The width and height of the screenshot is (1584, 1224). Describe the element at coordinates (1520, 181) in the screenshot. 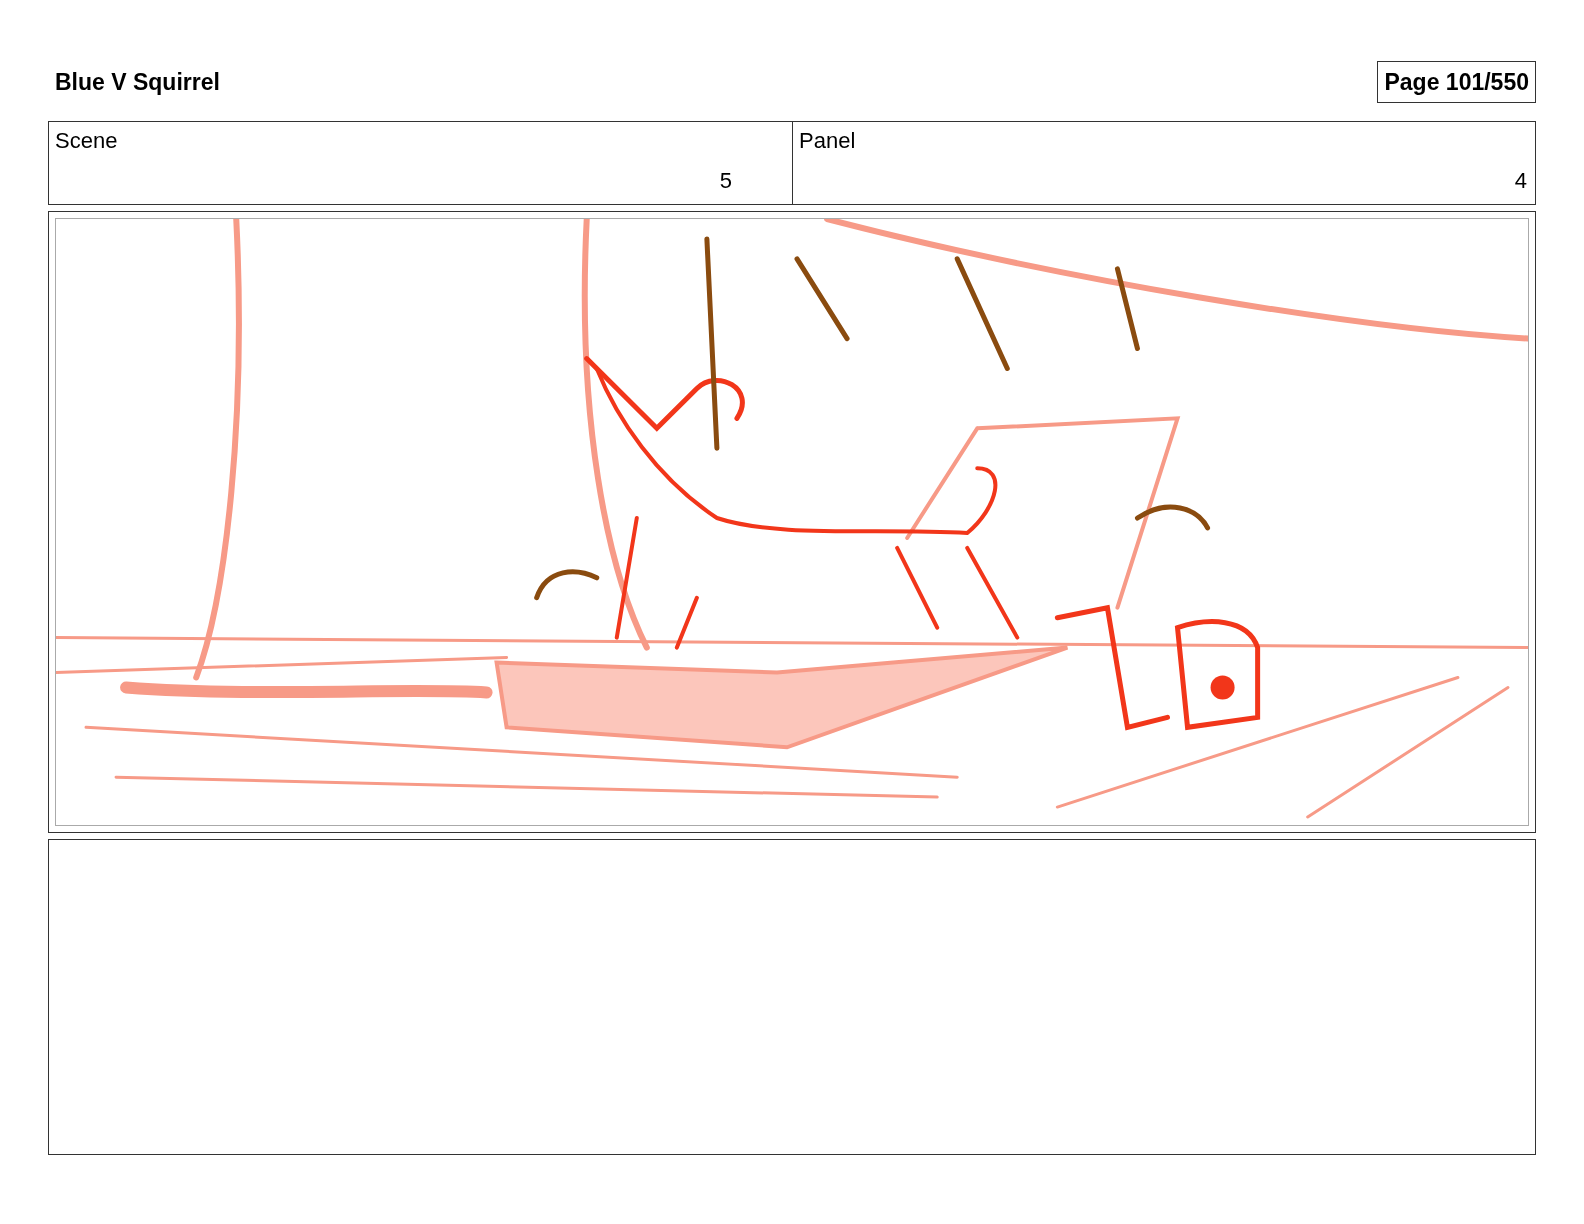

I see `field-value: 4` at that location.